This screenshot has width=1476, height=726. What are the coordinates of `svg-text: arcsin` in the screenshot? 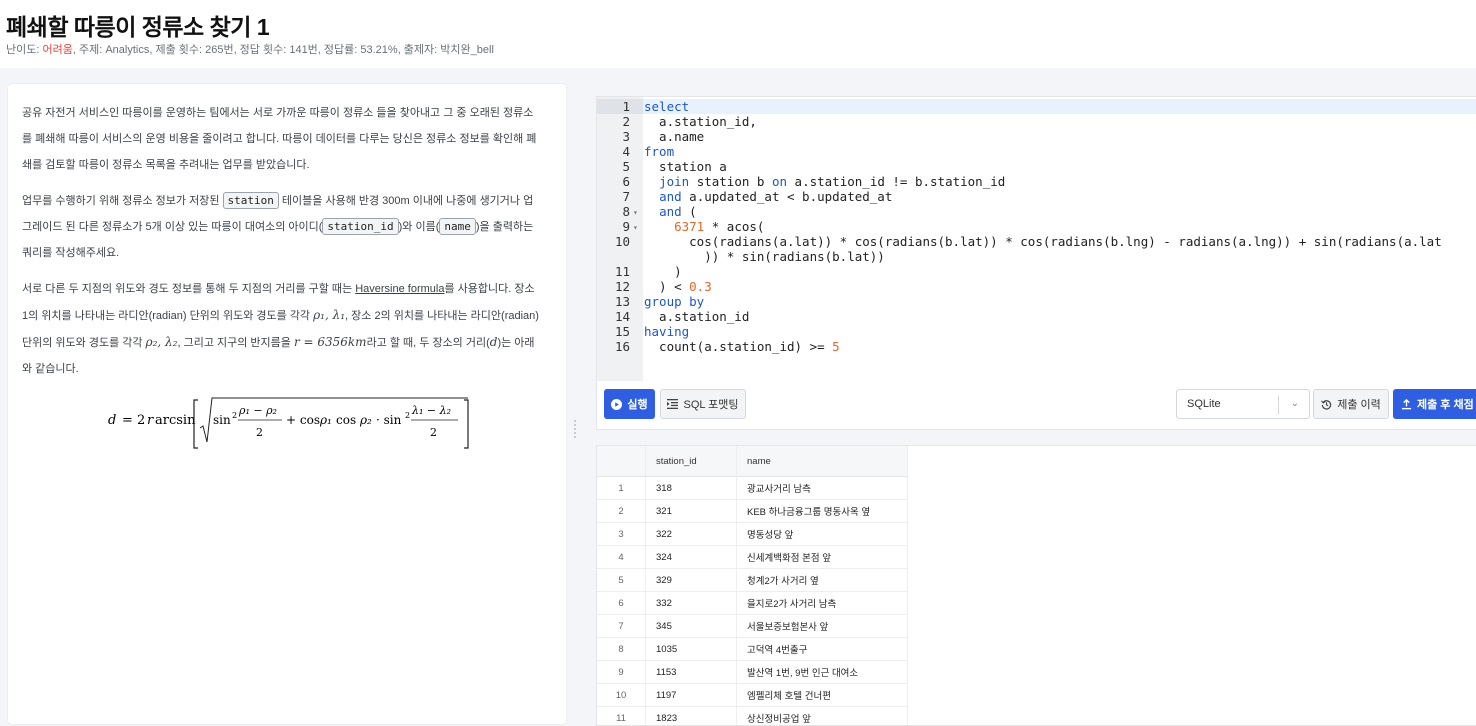 It's located at (175, 420).